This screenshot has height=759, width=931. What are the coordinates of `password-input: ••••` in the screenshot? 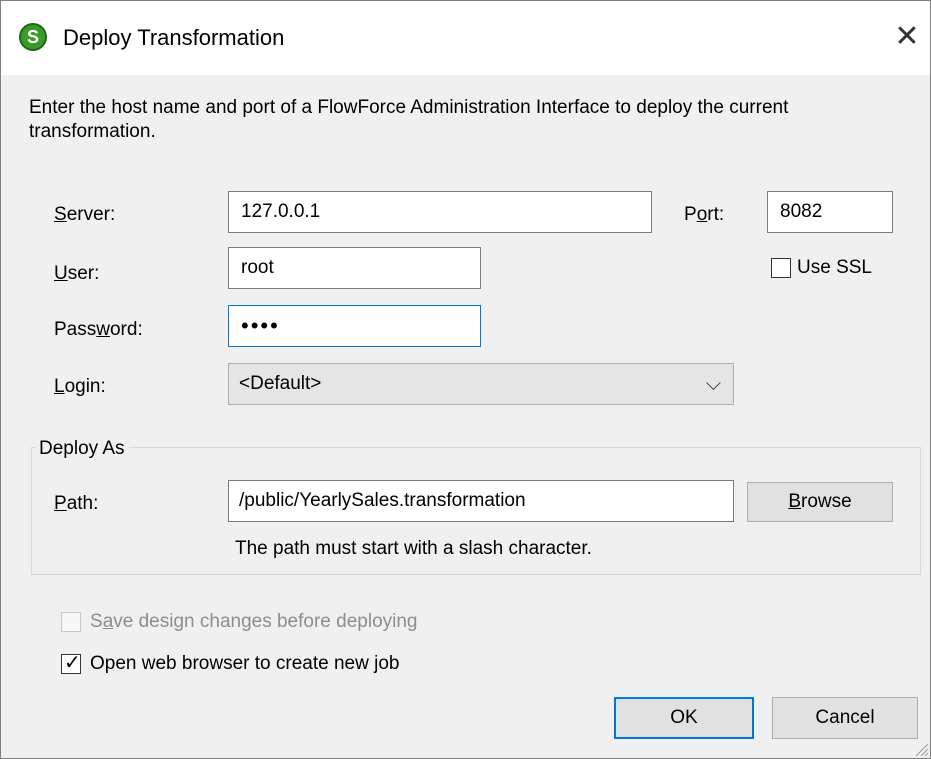 It's located at (354, 326).